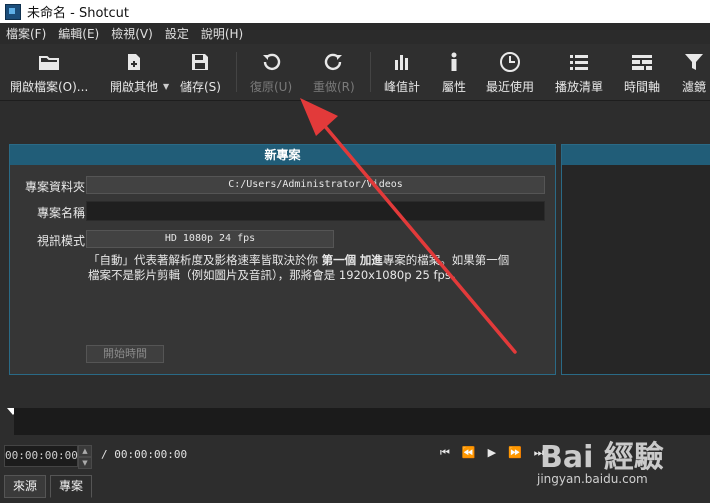  What do you see at coordinates (210, 239) in the screenshot?
I see `video-mode-select: HD 1080p 24 fps` at bounding box center [210, 239].